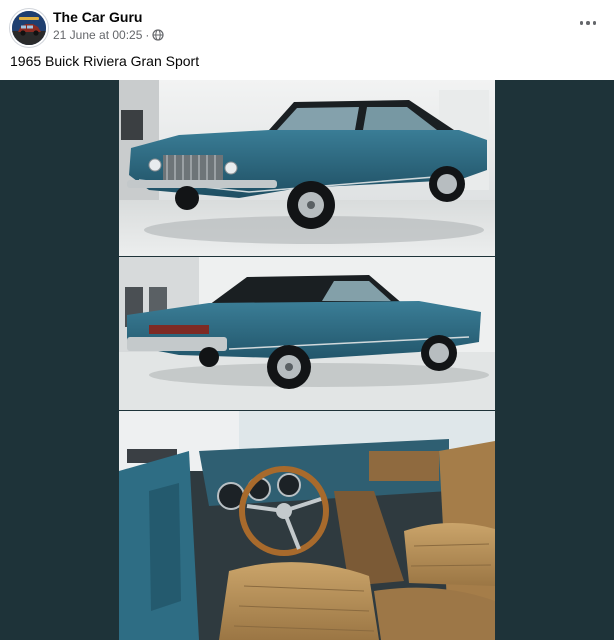  Describe the element at coordinates (97, 35) in the screenshot. I see `post-timestamp: 21 June at 00:25` at that location.